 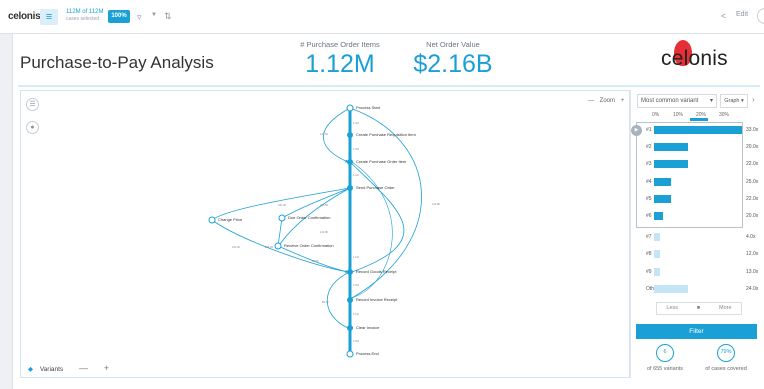 What do you see at coordinates (723, 16) in the screenshot?
I see `share-icon: <` at bounding box center [723, 16].